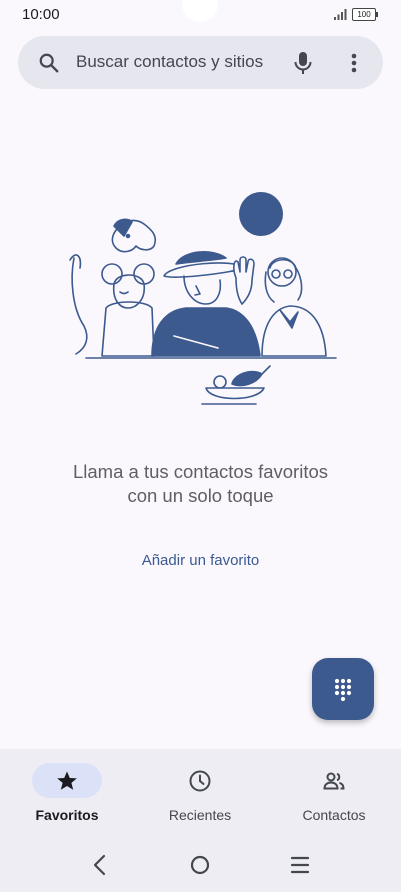 This screenshot has width=401, height=892. I want to click on nav-label-contactos: Contactos, so click(334, 815).